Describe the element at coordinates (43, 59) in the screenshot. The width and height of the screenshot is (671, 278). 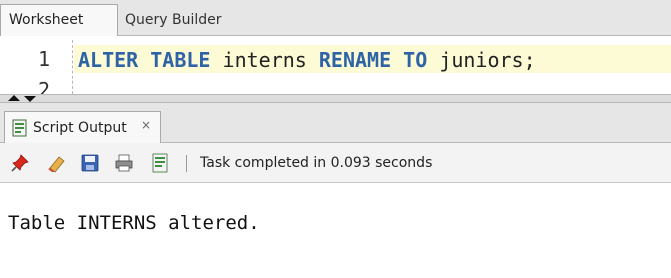
I see `line-number: 1` at that location.